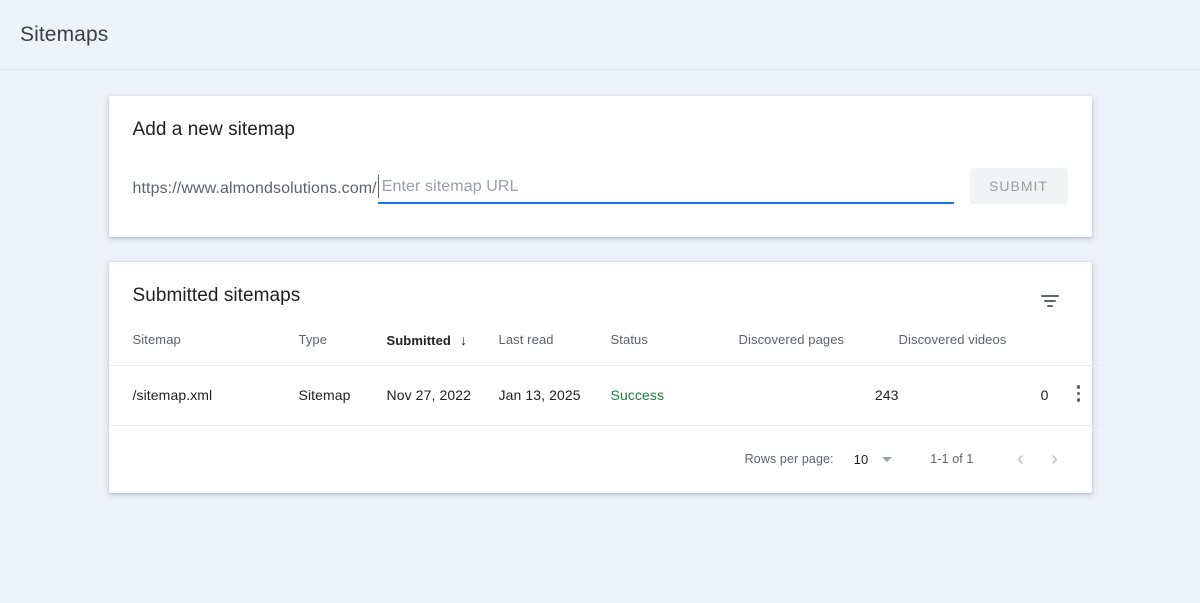 The height and width of the screenshot is (603, 1200). Describe the element at coordinates (204, 347) in the screenshot. I see `column-header-sitemap: Sitemap` at that location.